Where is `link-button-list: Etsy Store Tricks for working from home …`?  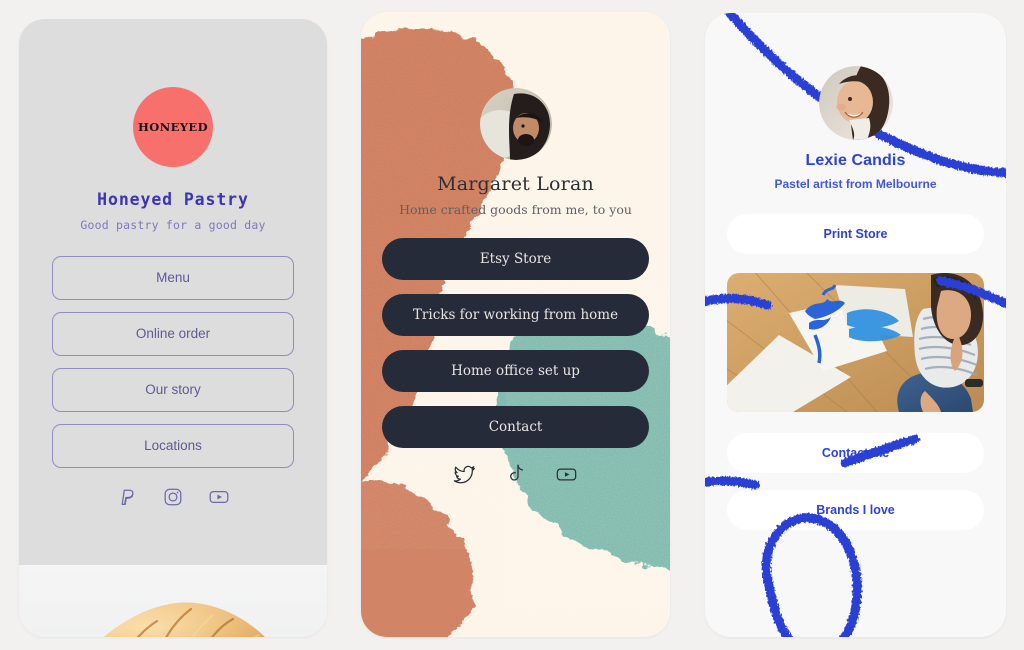 link-button-list: Etsy Store Tricks for working from home … is located at coordinates (515, 343).